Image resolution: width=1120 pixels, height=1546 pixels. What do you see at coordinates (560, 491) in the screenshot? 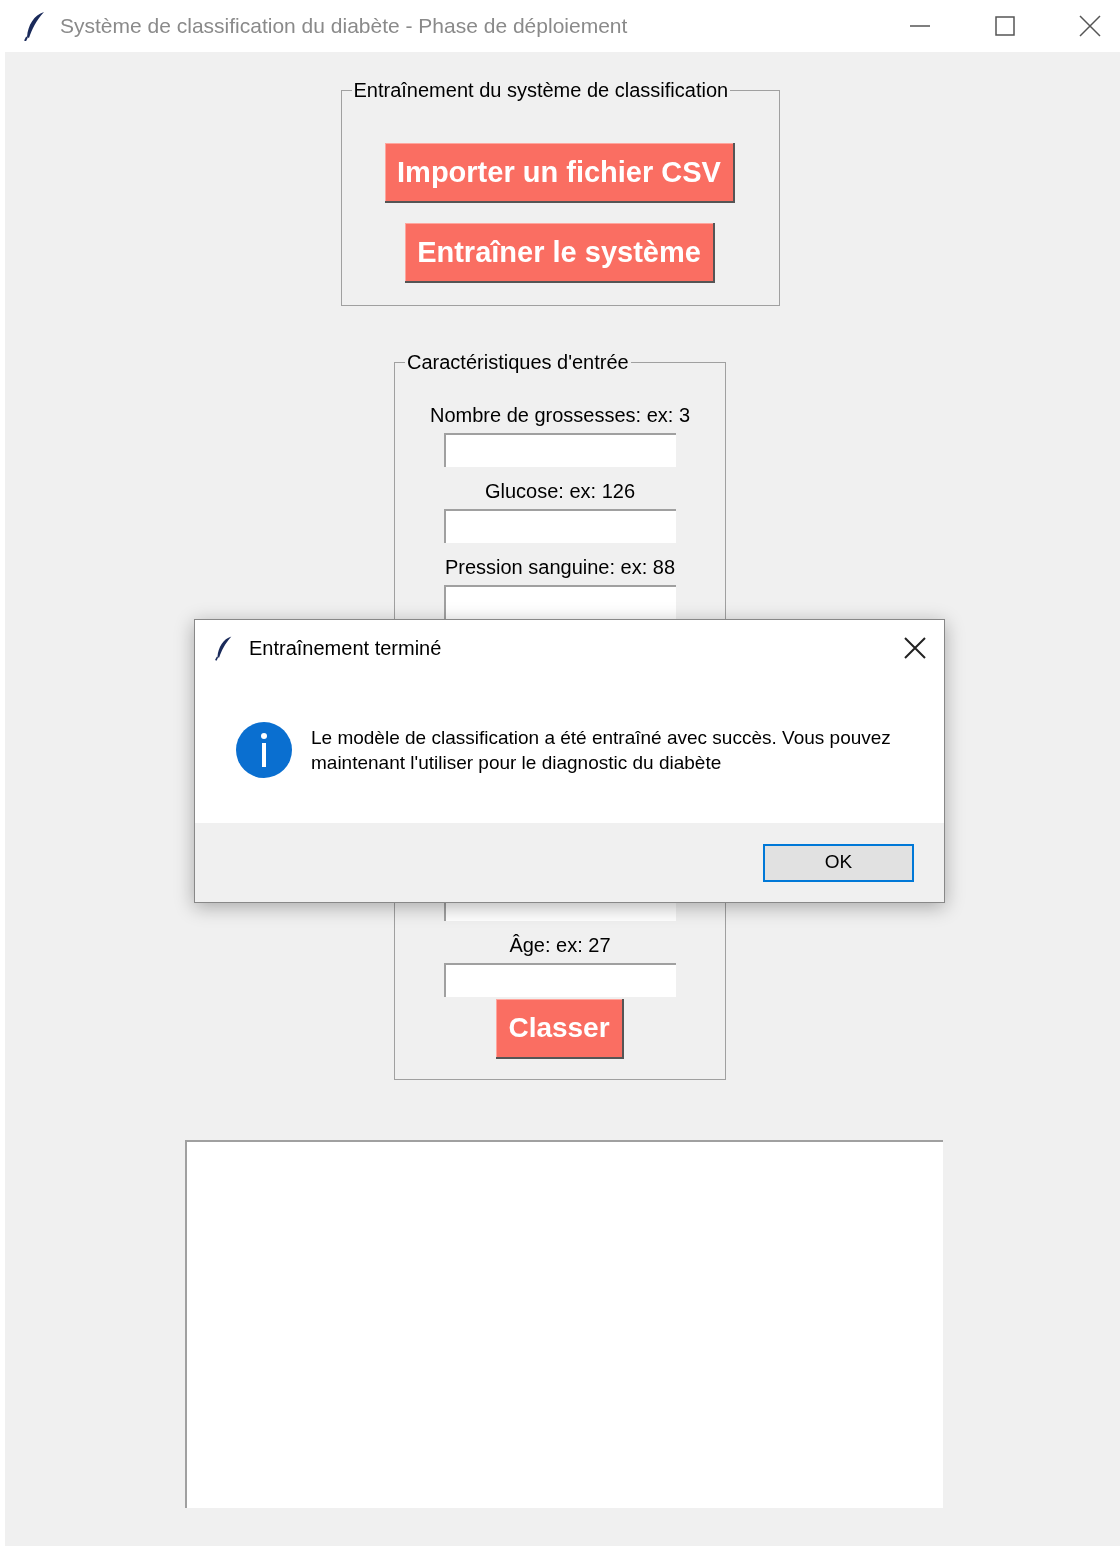
I see `field-label: Glucose: ex: 126` at bounding box center [560, 491].